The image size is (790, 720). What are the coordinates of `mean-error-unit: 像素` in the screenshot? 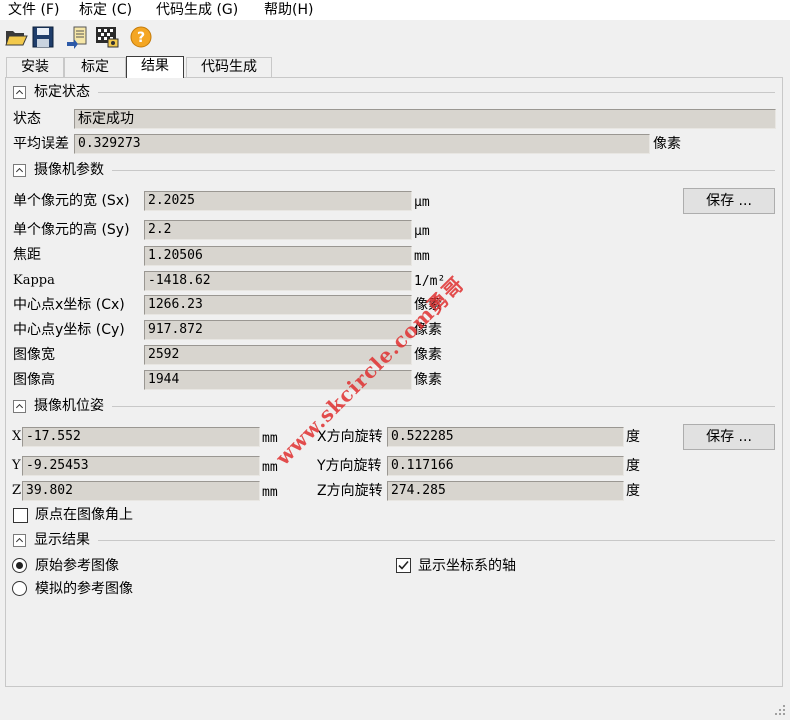 It's located at (667, 144).